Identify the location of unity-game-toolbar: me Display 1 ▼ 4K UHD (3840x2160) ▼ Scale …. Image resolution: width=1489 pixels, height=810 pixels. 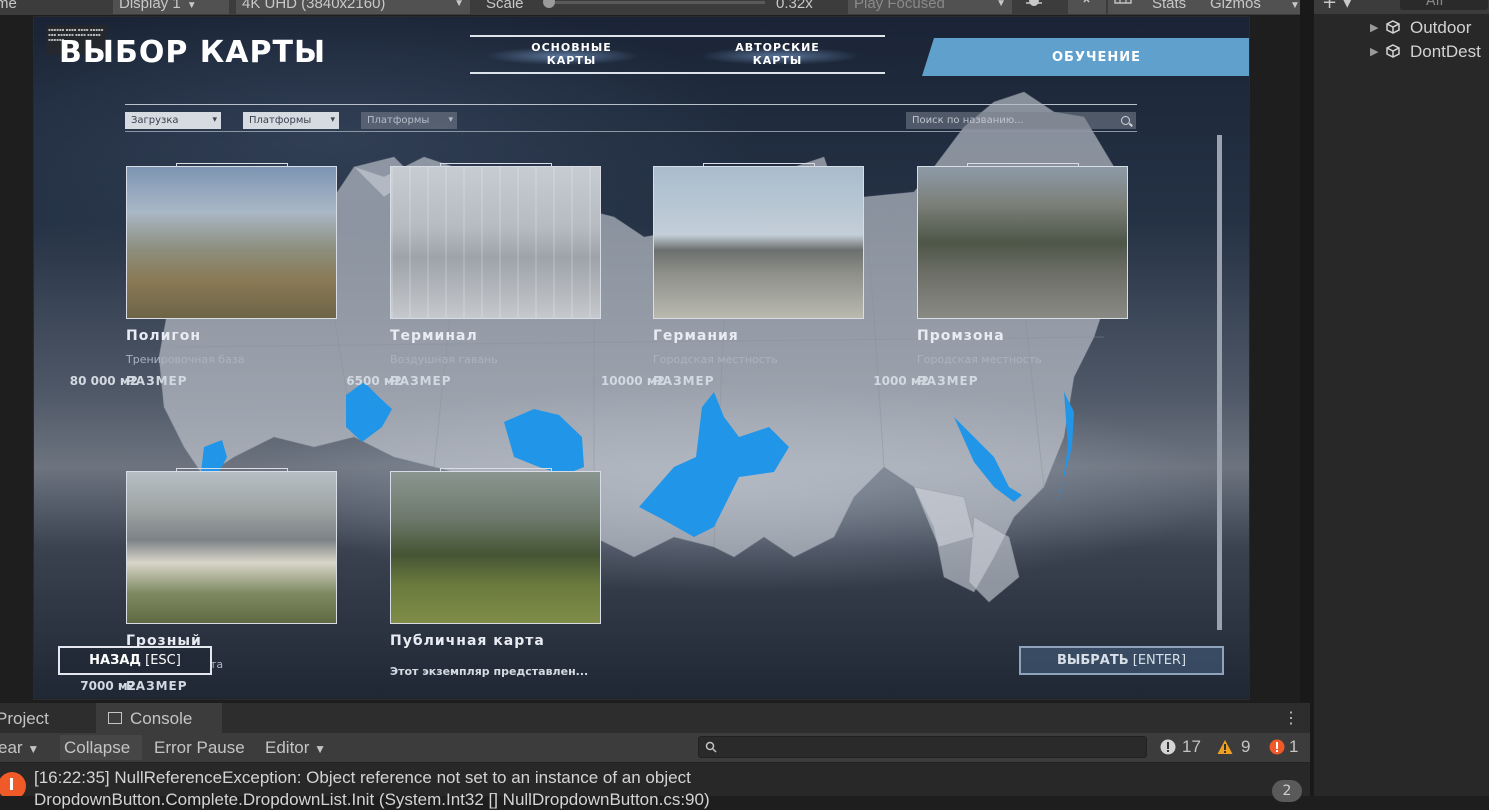
(655, 7).